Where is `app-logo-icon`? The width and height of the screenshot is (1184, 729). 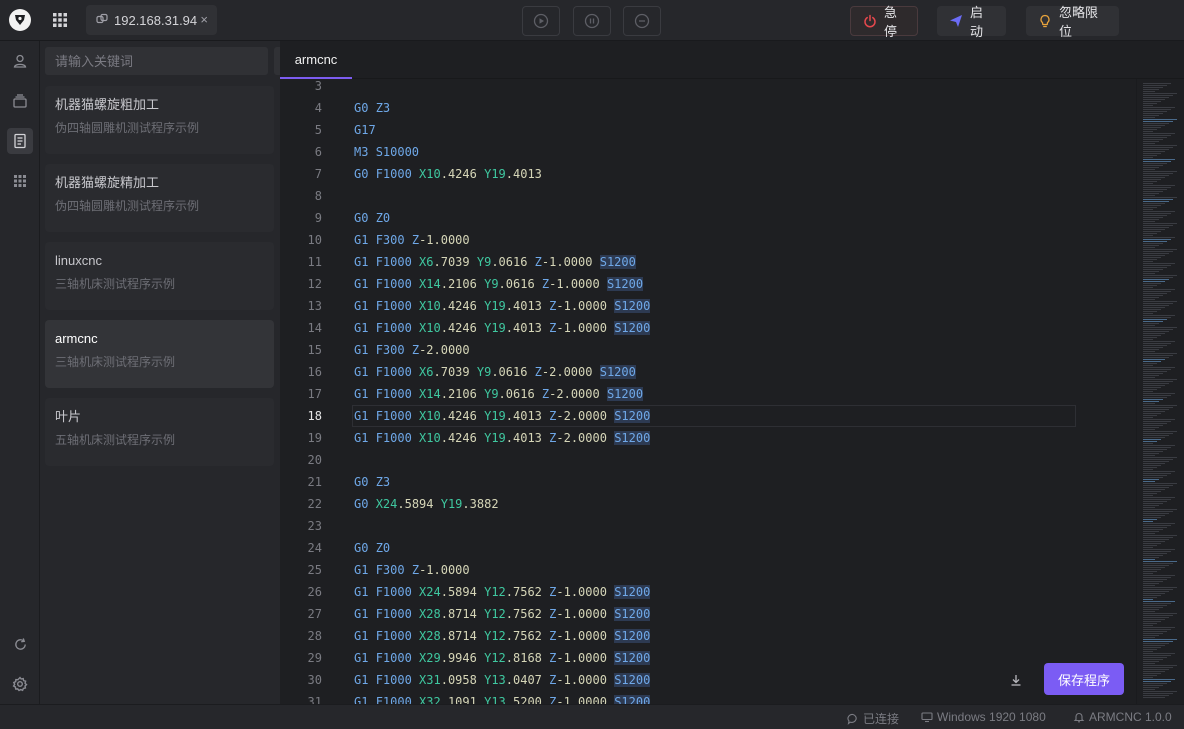 app-logo-icon is located at coordinates (20, 20).